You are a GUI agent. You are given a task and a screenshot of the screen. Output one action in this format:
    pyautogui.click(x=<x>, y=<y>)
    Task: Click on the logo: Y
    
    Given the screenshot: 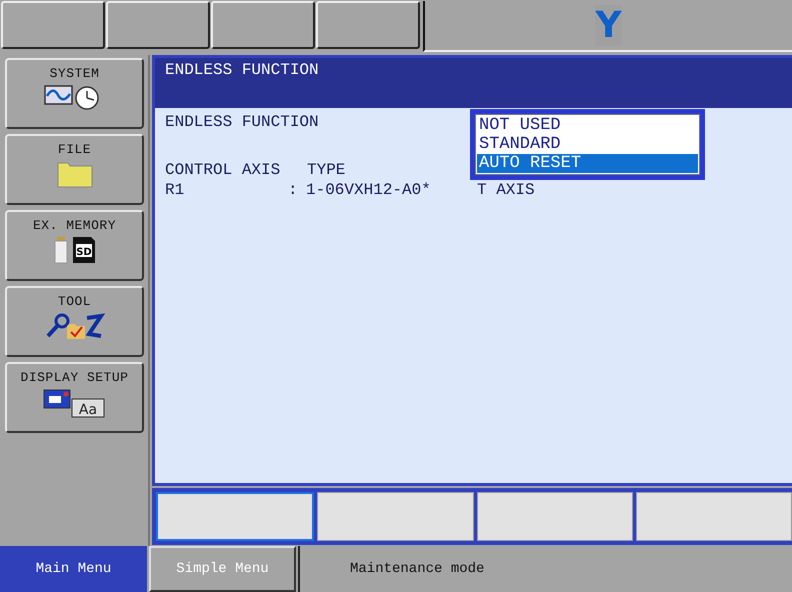 What is the action you would take?
    pyautogui.click(x=608, y=25)
    